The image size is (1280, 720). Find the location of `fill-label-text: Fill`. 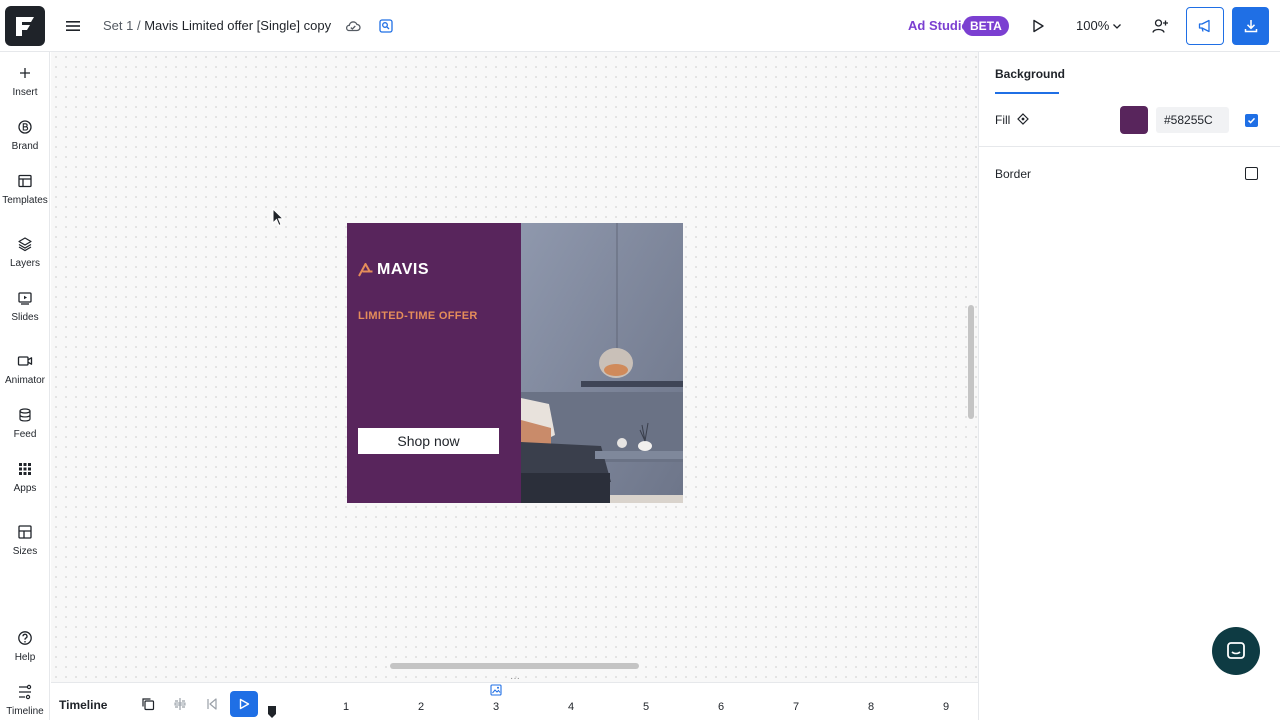

fill-label-text: Fill is located at coordinates (1003, 120).